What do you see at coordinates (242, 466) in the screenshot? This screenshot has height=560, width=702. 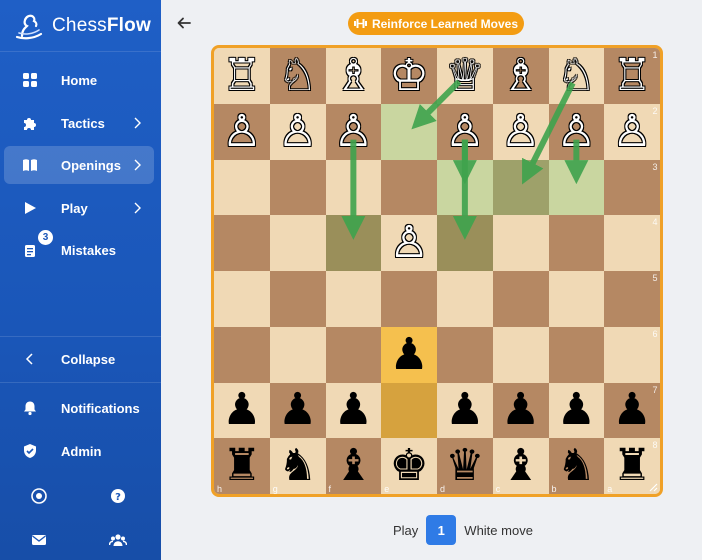 I see `black-piece: ♜` at bounding box center [242, 466].